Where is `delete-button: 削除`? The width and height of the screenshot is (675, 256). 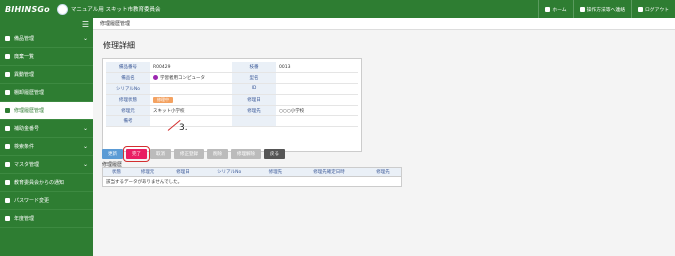 delete-button: 削除 is located at coordinates (217, 154).